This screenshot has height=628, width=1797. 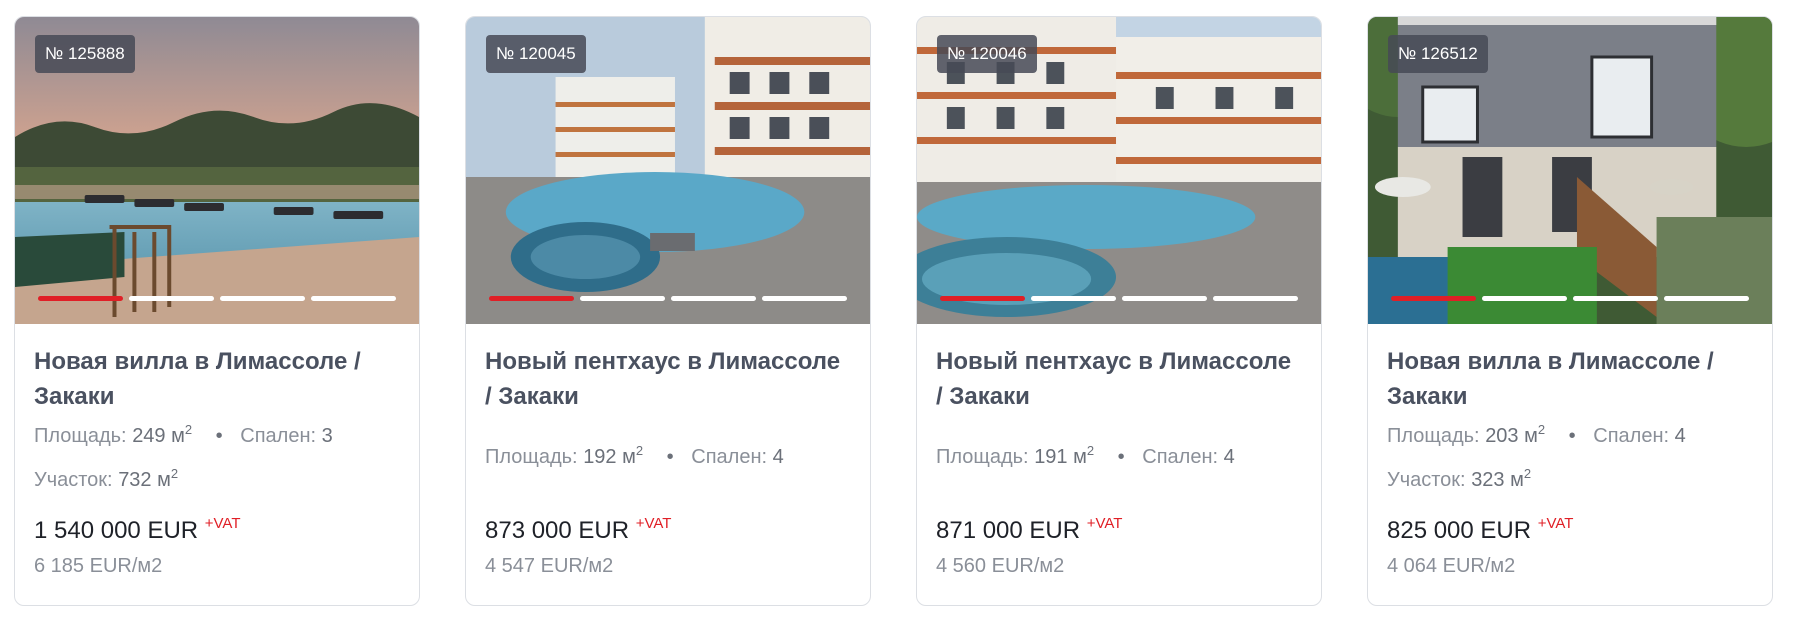 What do you see at coordinates (557, 530) in the screenshot?
I see `price-value: 873 000 EUR` at bounding box center [557, 530].